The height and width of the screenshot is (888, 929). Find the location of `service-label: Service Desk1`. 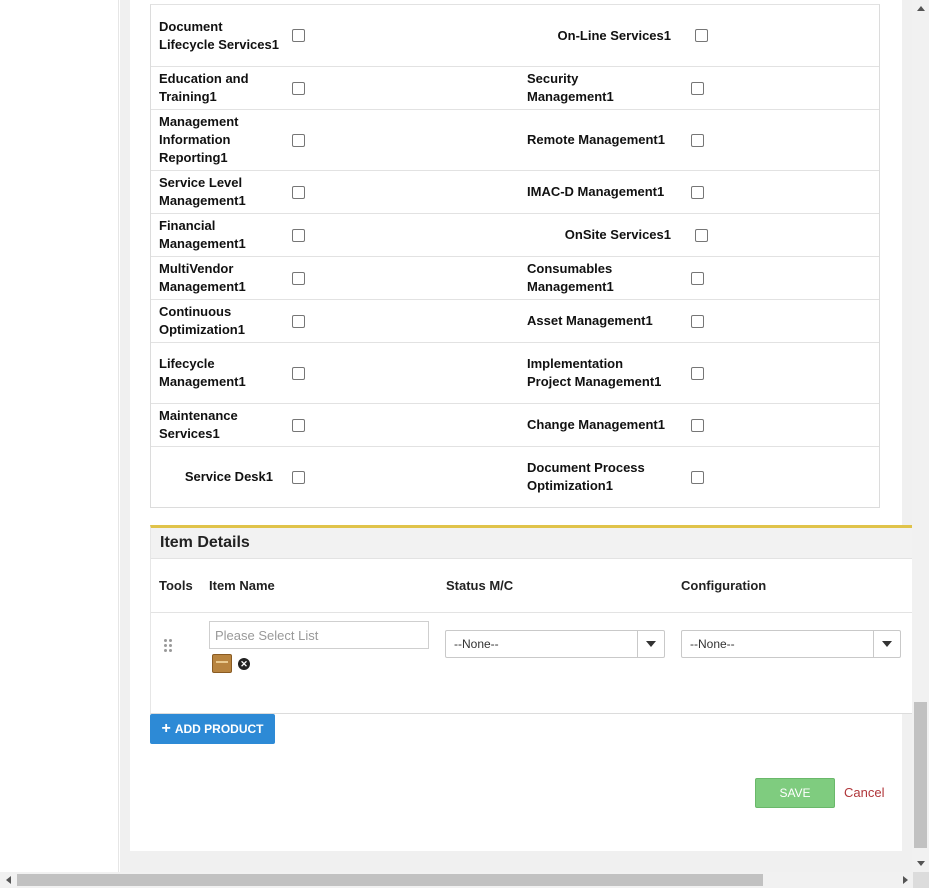

service-label: Service Desk1 is located at coordinates (228, 476).